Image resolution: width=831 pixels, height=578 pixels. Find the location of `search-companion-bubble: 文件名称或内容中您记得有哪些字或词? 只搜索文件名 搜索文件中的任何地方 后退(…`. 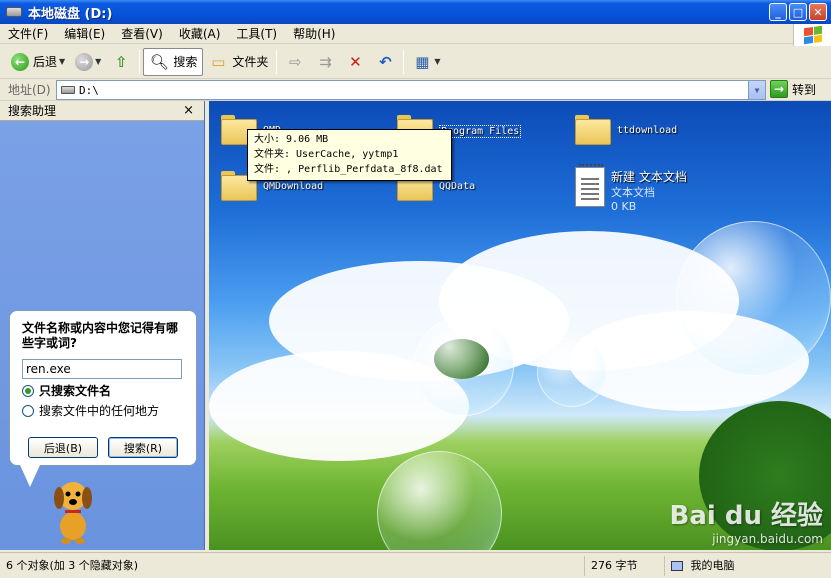

search-companion-bubble: 文件名称或内容中您记得有哪些字或词? 只搜索文件名 搜索文件中的任何地方 后退(… is located at coordinates (103, 388).